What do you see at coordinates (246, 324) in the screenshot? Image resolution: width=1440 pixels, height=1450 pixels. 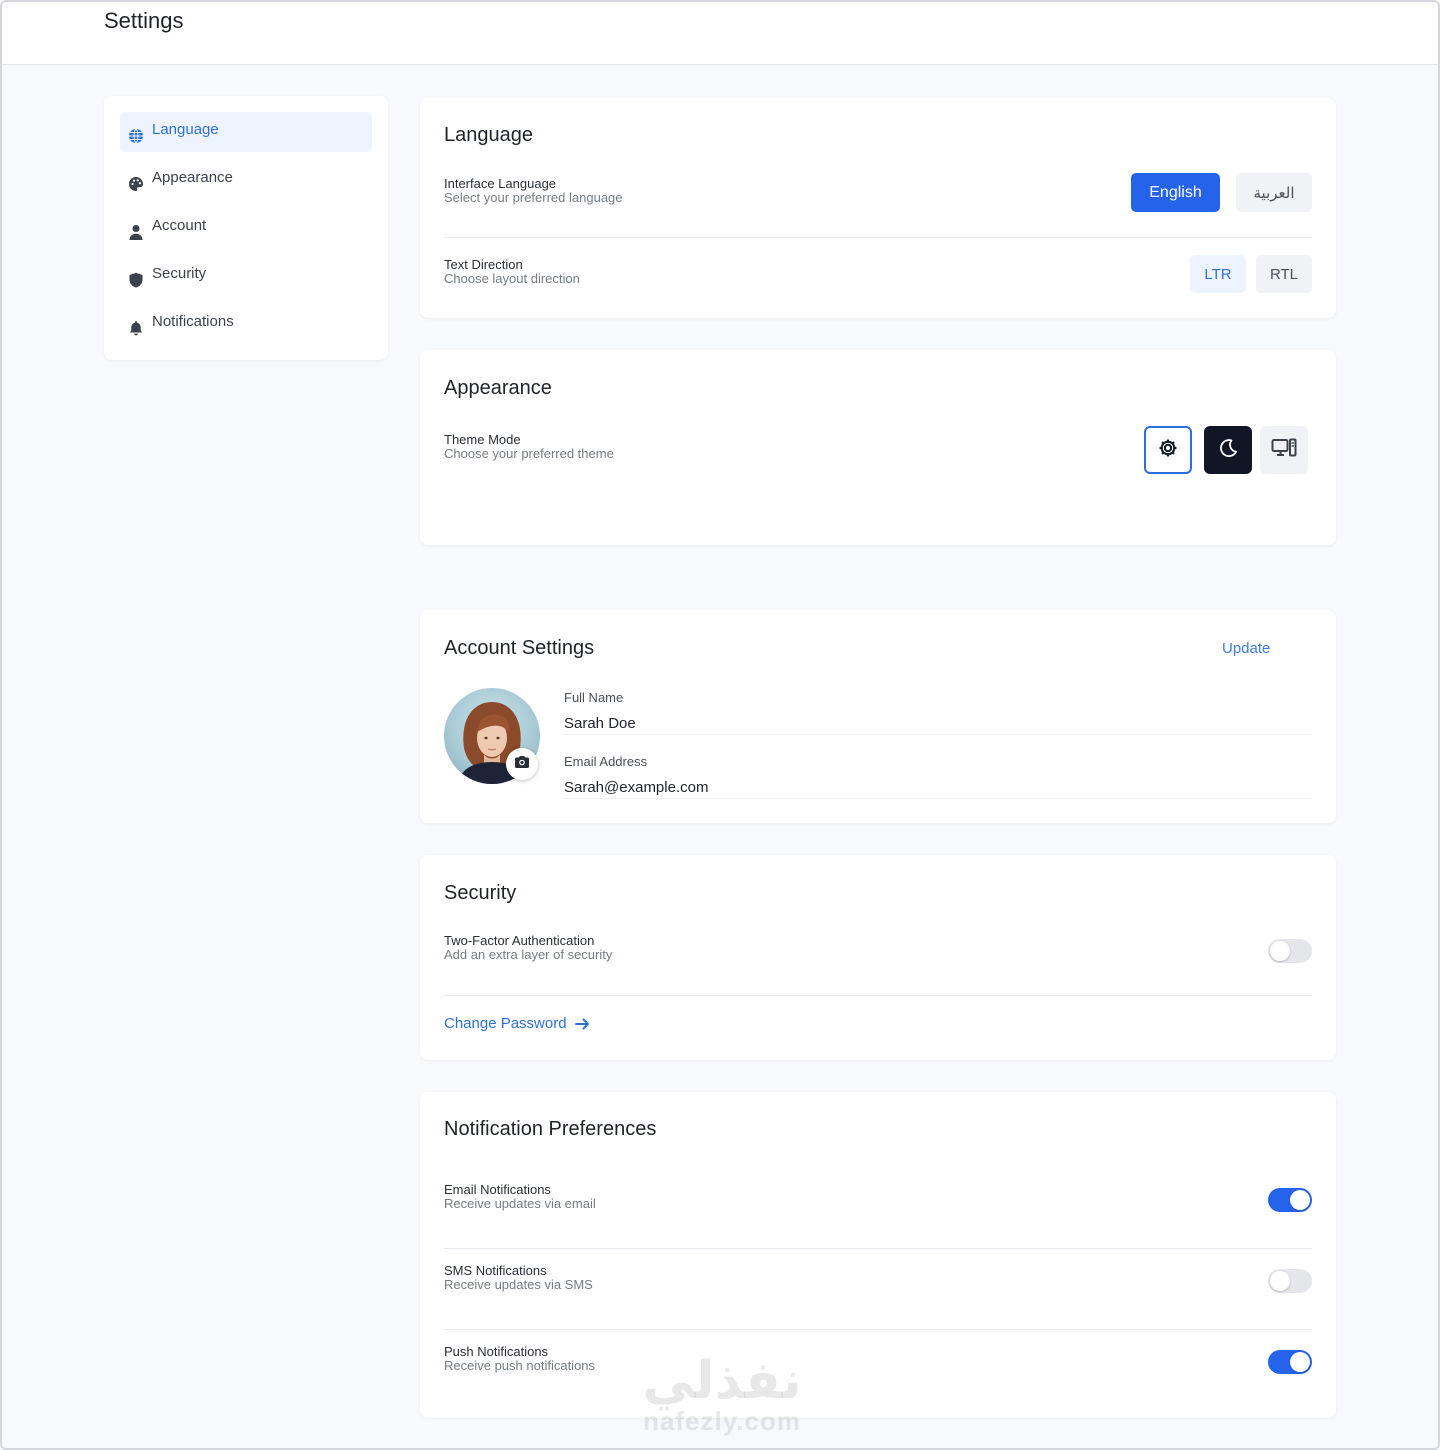 I see `sidebar-item-notifications: Notifications` at bounding box center [246, 324].